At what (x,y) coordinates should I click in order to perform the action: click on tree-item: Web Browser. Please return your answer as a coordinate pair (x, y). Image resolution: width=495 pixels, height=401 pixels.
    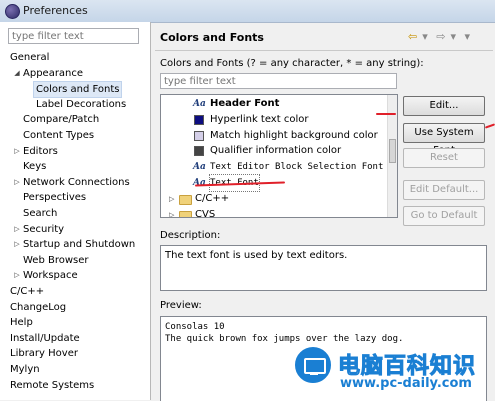
    Looking at the image, I should click on (75, 260).